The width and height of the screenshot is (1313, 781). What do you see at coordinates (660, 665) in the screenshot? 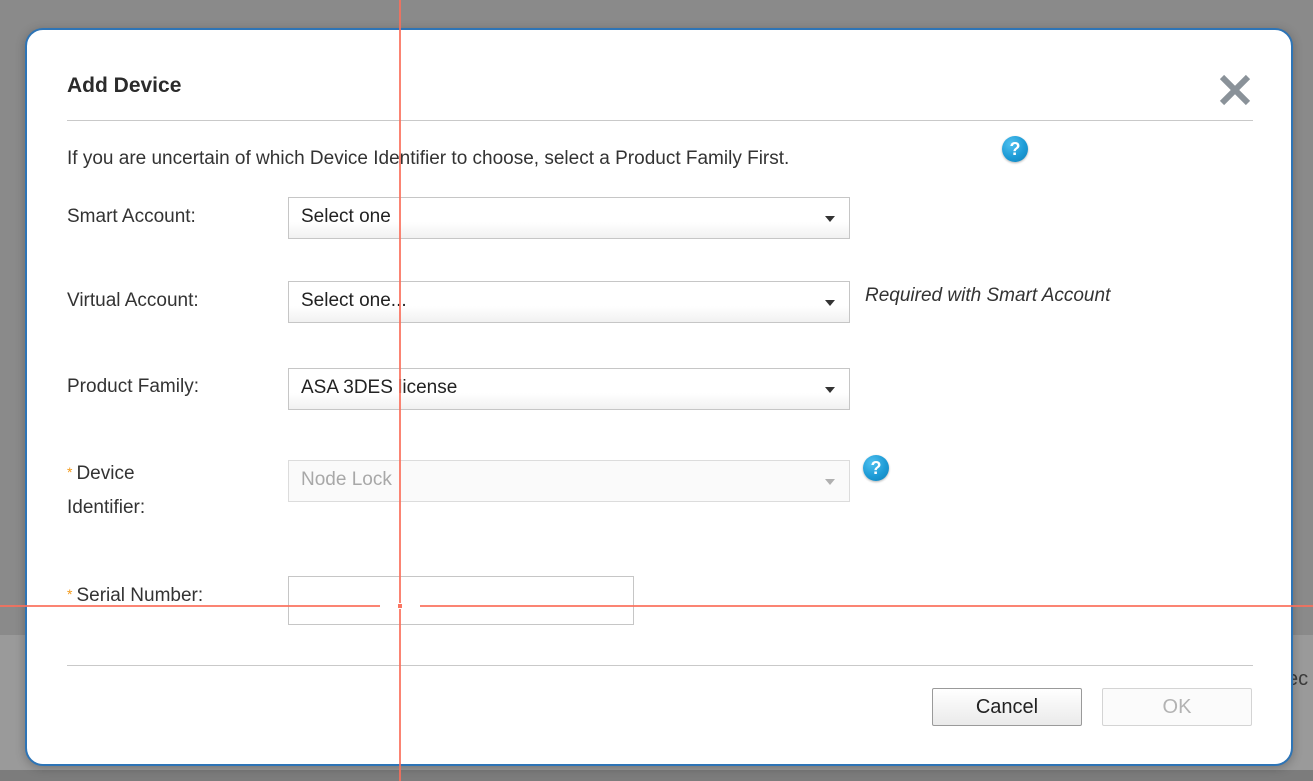
I see `footer-divider` at bounding box center [660, 665].